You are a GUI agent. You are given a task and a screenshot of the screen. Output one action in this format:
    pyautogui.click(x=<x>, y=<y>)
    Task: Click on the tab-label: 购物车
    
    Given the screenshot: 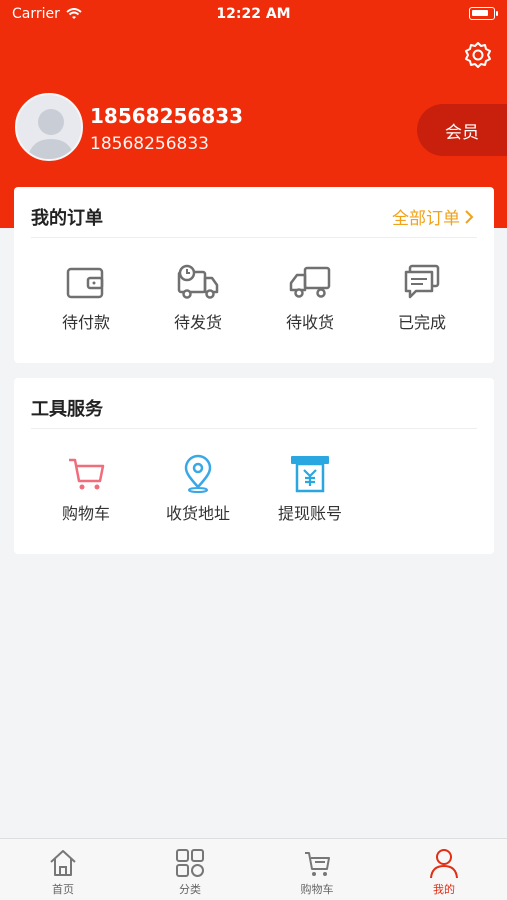 What is the action you would take?
    pyautogui.click(x=317, y=889)
    